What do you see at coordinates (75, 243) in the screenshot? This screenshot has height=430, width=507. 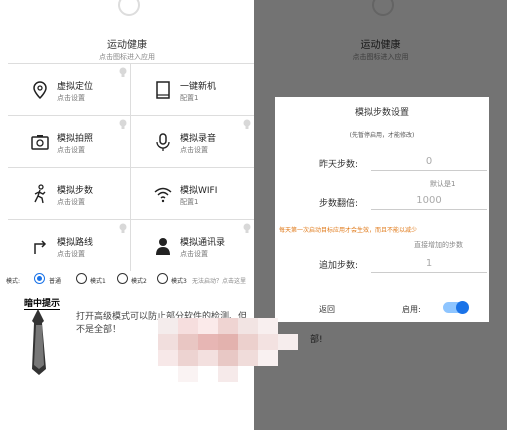 I see `grid-item-label: 模拟路线` at bounding box center [75, 243].